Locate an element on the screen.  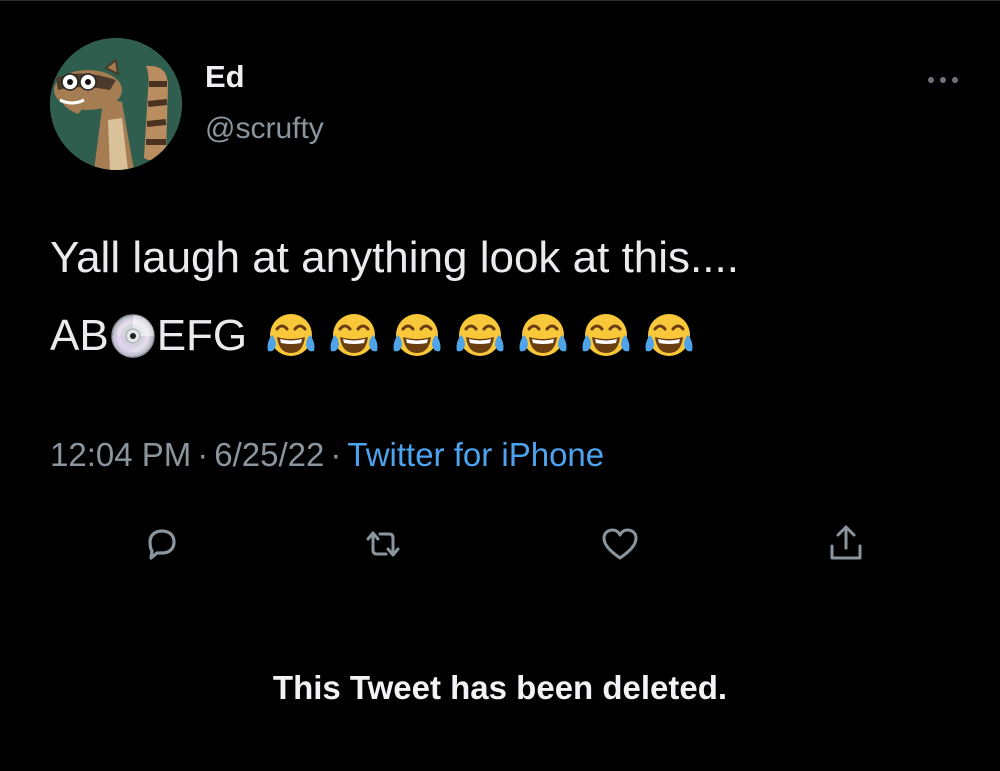
reply-button is located at coordinates (162, 544).